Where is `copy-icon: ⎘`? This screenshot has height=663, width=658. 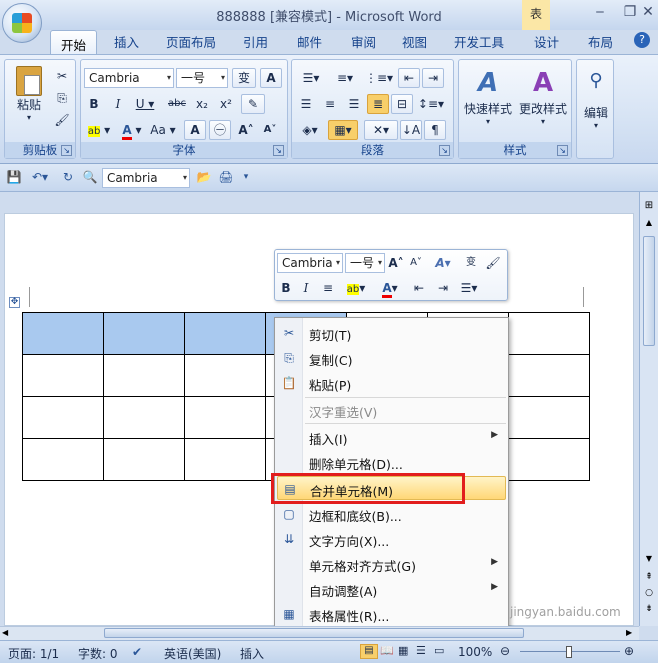
copy-icon: ⎘ is located at coordinates (62, 98).